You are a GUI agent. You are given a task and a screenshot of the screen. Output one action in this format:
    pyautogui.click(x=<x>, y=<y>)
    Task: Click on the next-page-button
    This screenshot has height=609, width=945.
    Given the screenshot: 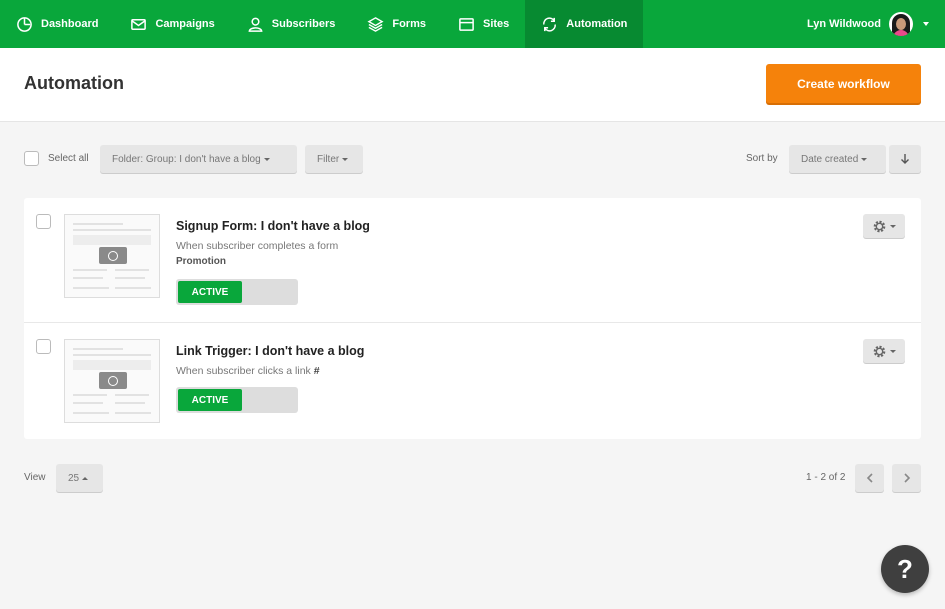 What is the action you would take?
    pyautogui.click(x=906, y=478)
    